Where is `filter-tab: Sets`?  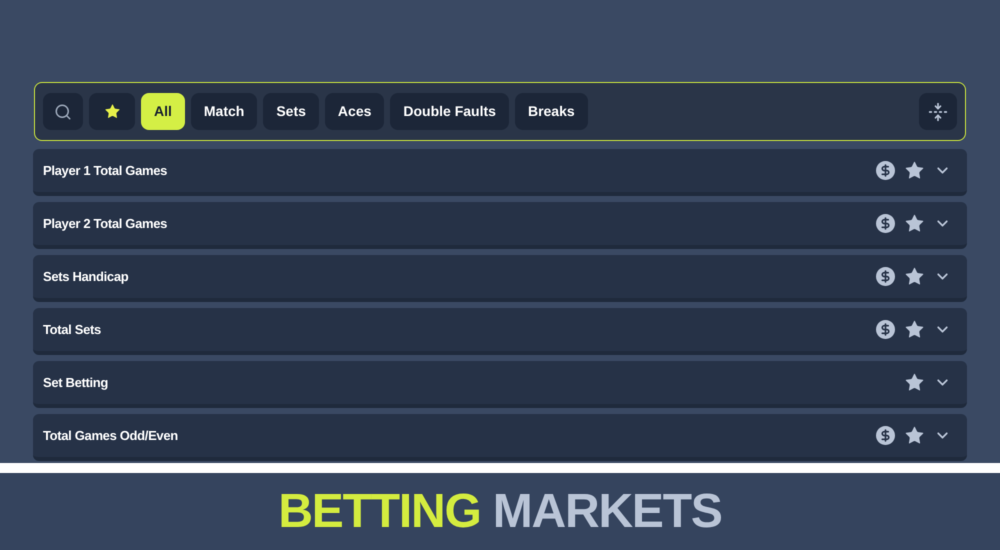
filter-tab: Sets is located at coordinates (291, 111).